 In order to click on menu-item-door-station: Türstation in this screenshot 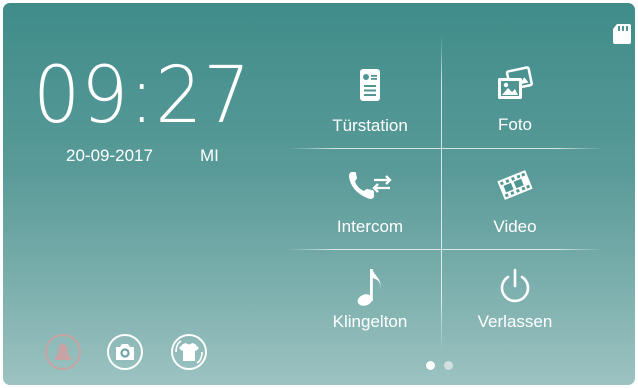, I will do `click(370, 101)`.